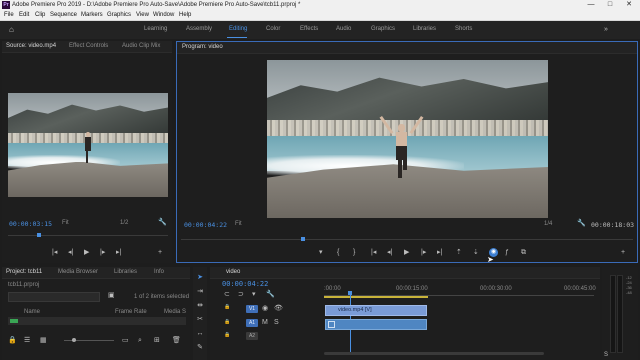  What do you see at coordinates (507, 253) in the screenshot?
I see `fx-icon: ƒ` at bounding box center [507, 253].